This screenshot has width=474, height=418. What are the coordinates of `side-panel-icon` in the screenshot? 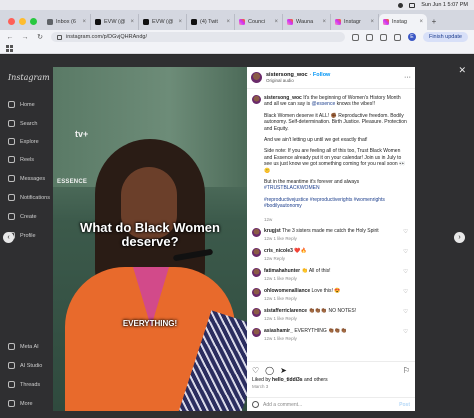 It's located at (397, 37).